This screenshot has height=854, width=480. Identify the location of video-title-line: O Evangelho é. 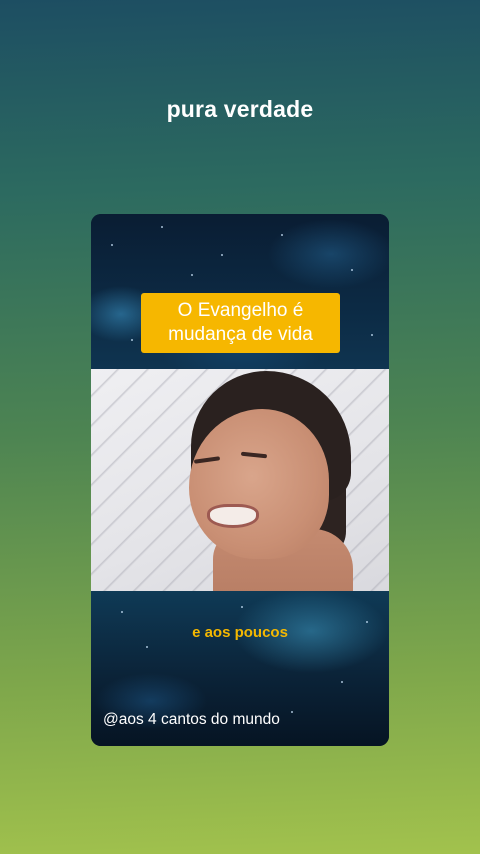
(240, 310).